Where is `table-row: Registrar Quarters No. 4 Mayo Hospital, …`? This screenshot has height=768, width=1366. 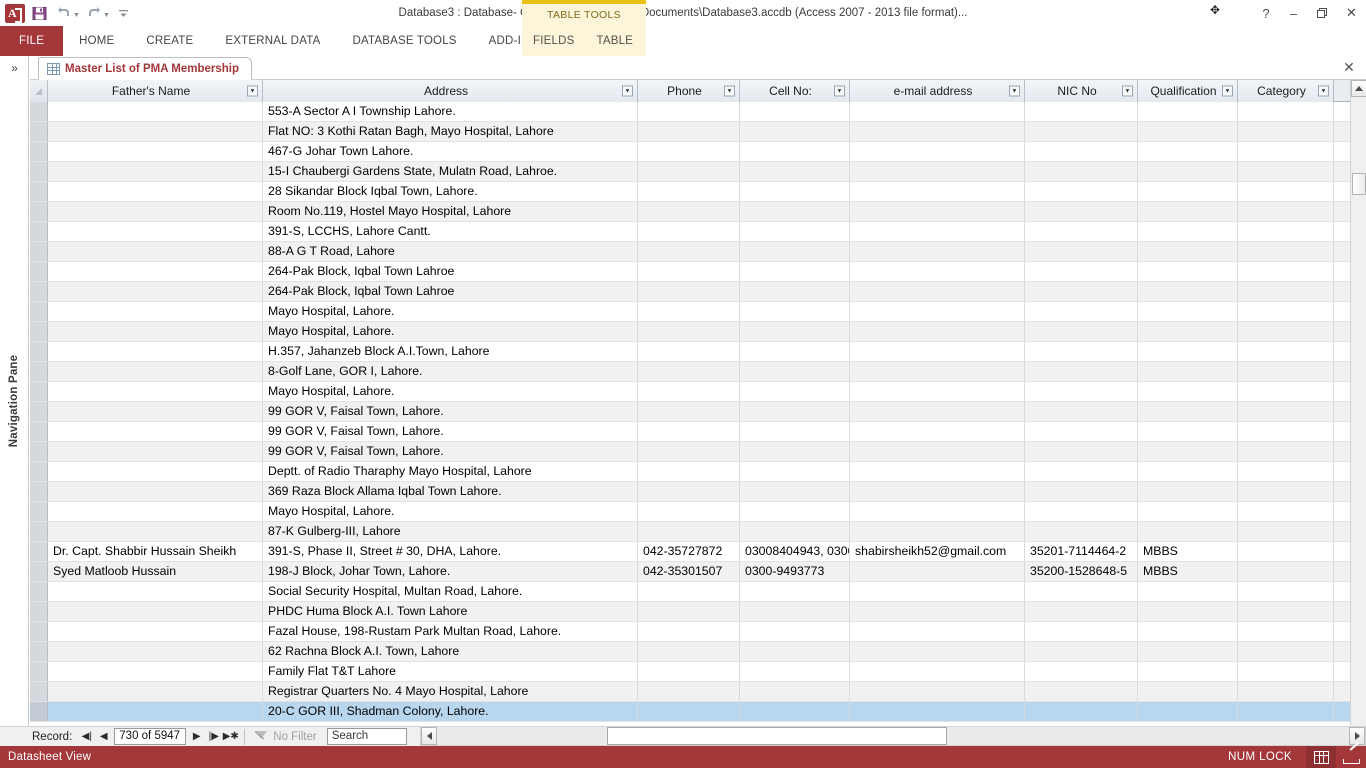 table-row: Registrar Quarters No. 4 Mayo Hospital, … is located at coordinates (698, 692).